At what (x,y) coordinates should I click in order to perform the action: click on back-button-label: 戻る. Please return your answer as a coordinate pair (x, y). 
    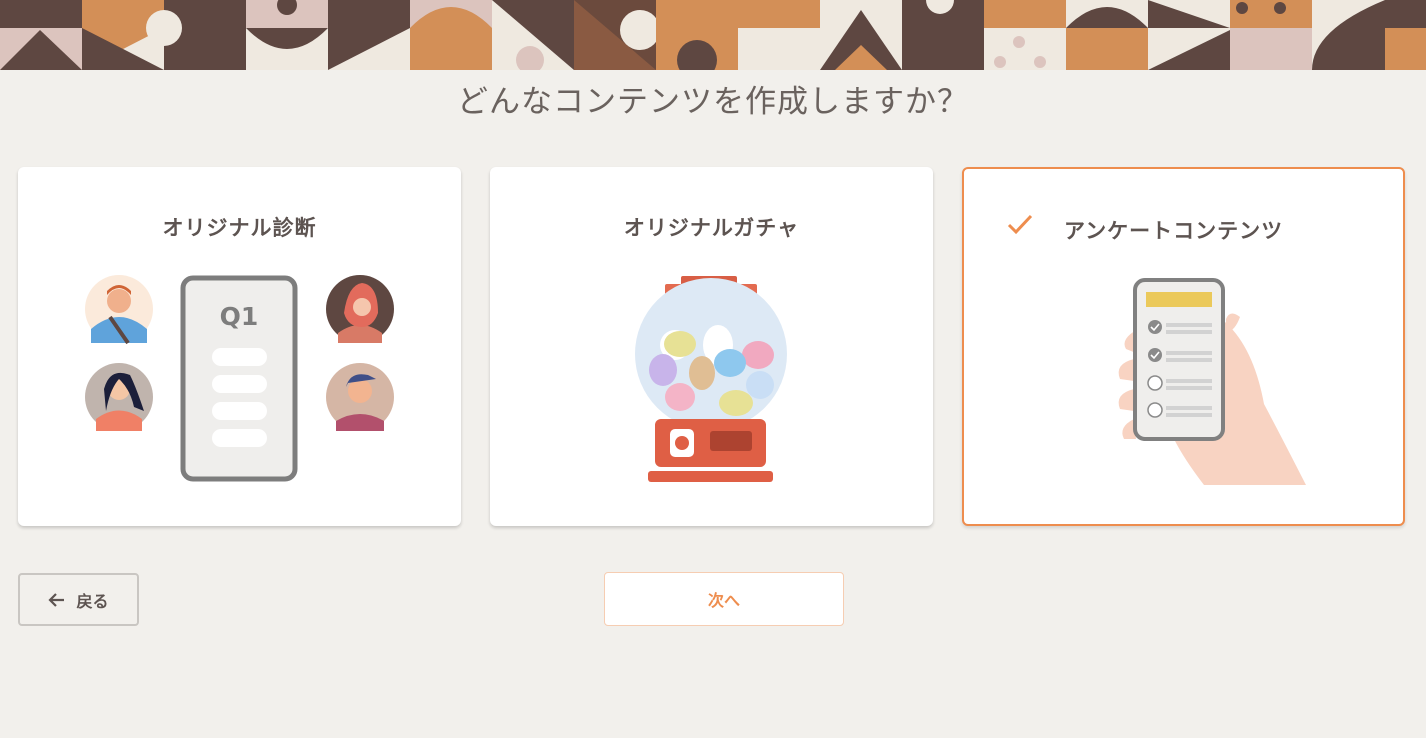
    Looking at the image, I should click on (92, 601).